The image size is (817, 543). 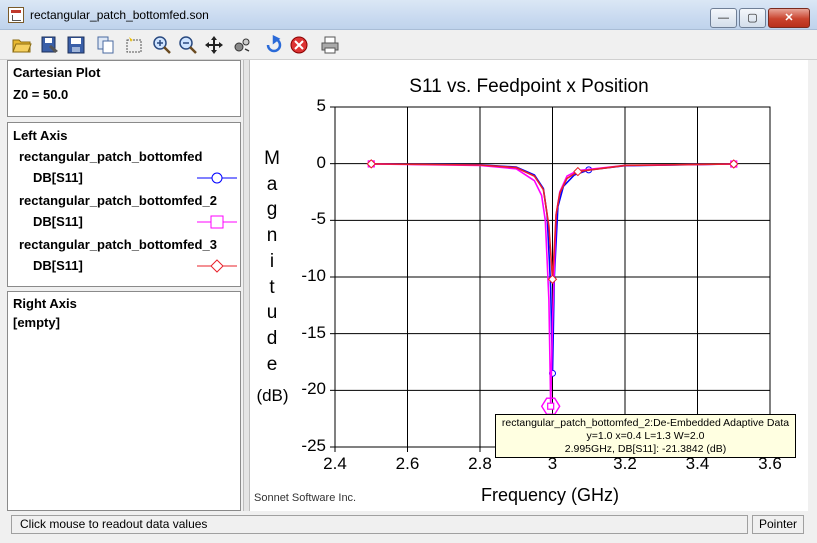 I want to click on legend-series-3-param: DB[S11], so click(x=58, y=265).